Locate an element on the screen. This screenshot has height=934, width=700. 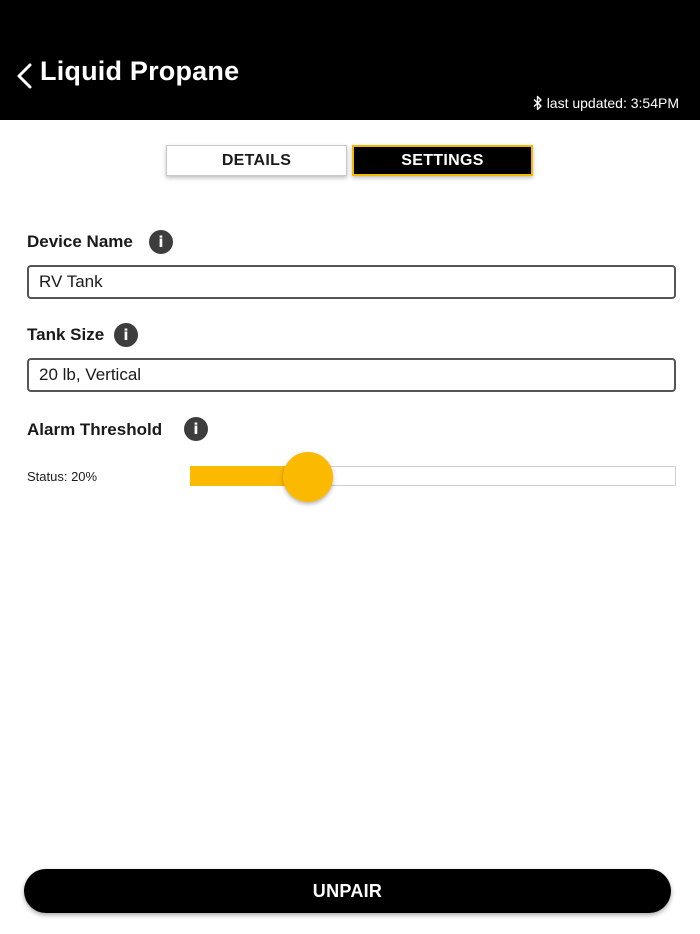
tab-details: DETAILS is located at coordinates (256, 160).